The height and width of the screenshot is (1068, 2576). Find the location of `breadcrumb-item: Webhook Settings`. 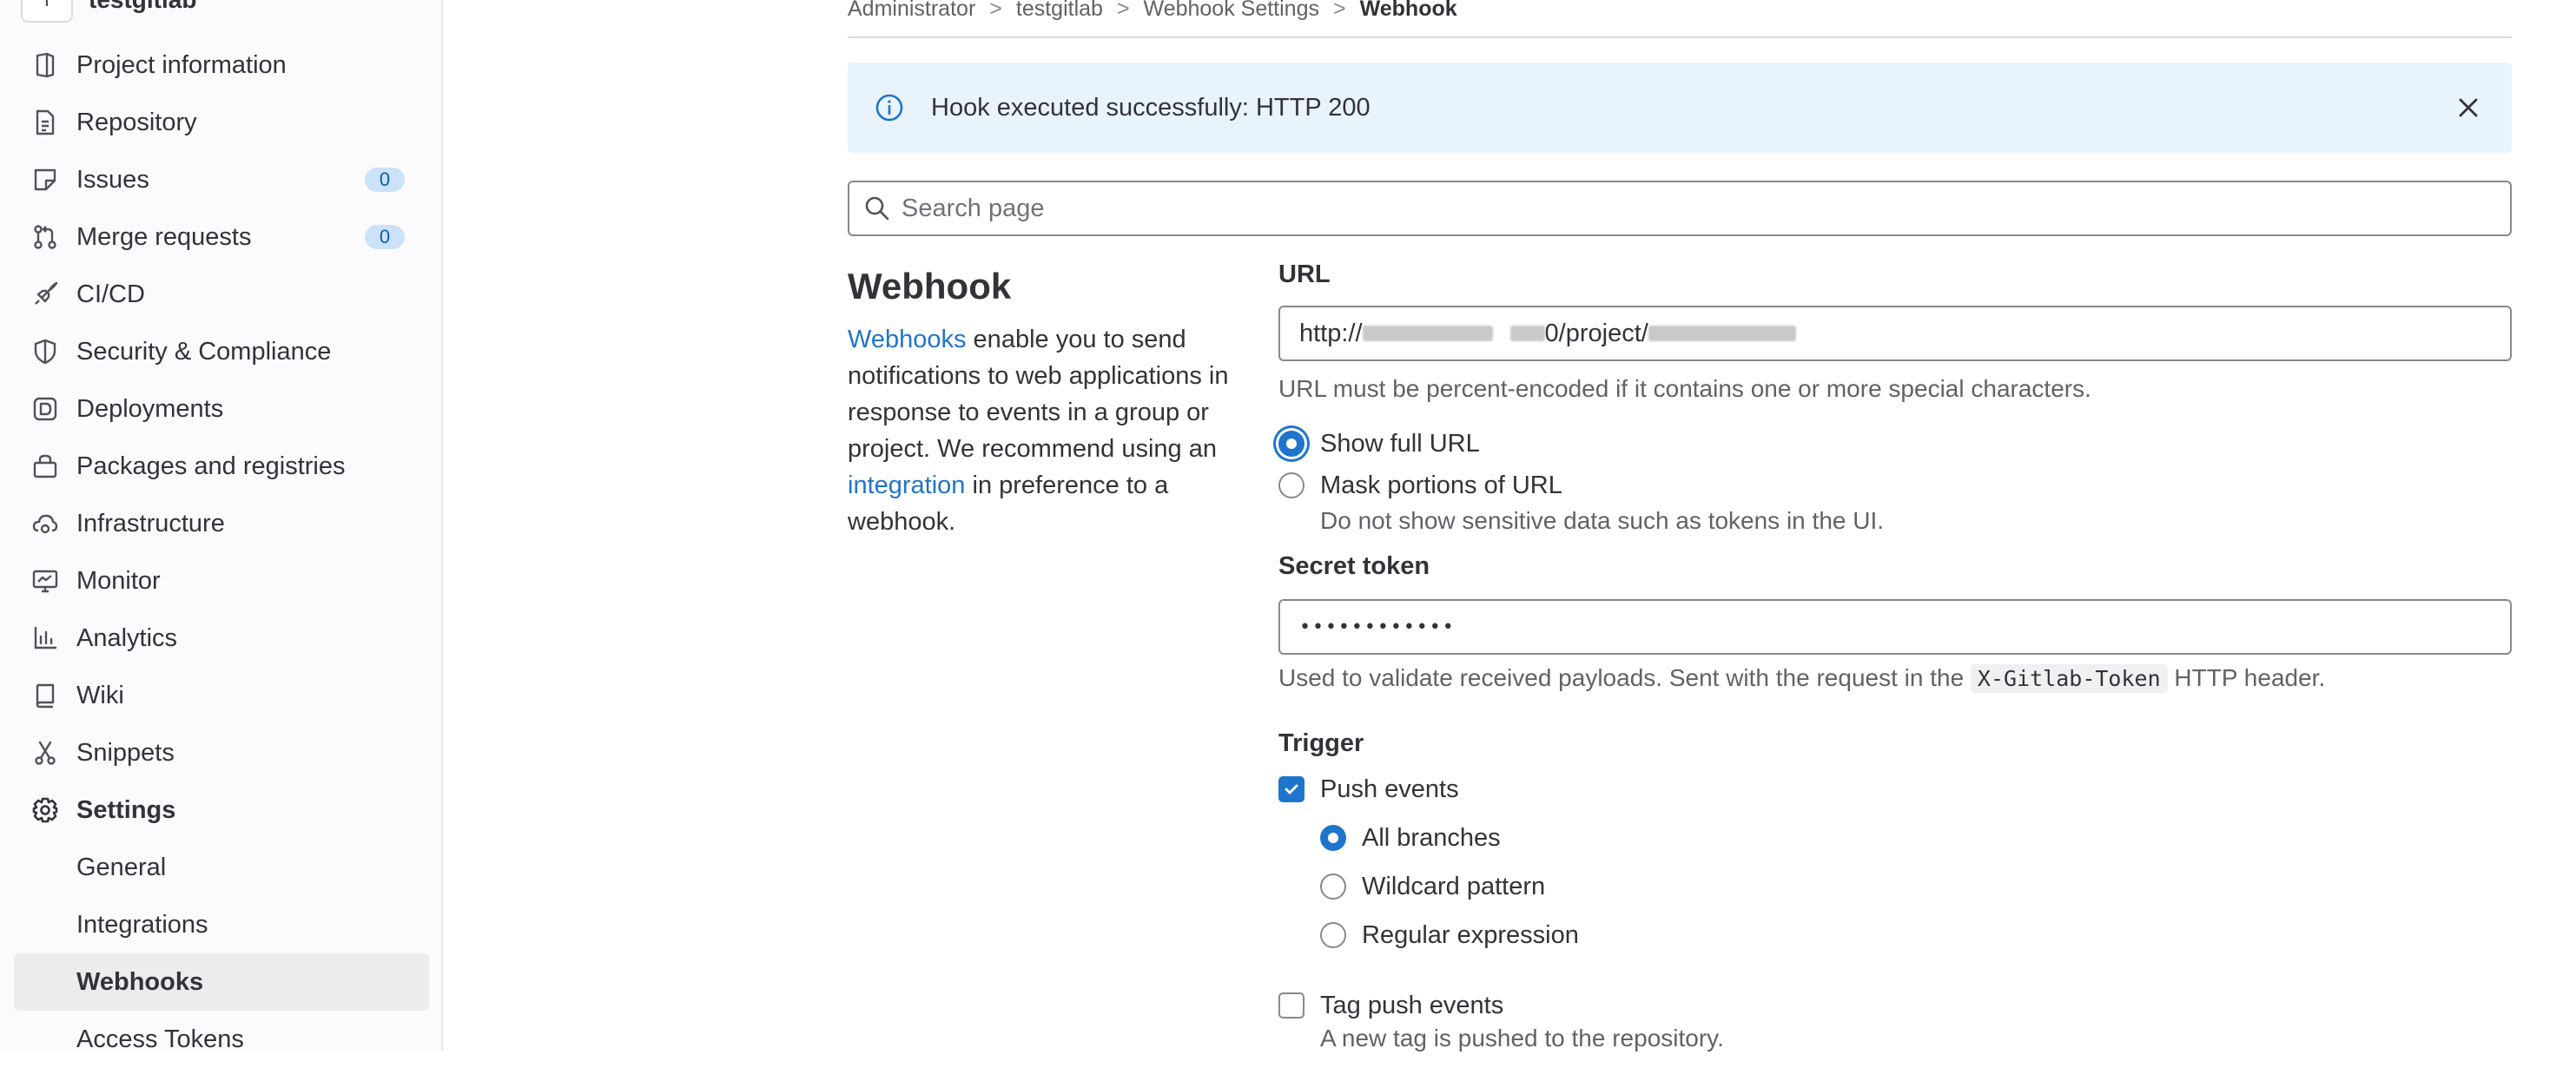

breadcrumb-item: Webhook Settings is located at coordinates (1231, 11).